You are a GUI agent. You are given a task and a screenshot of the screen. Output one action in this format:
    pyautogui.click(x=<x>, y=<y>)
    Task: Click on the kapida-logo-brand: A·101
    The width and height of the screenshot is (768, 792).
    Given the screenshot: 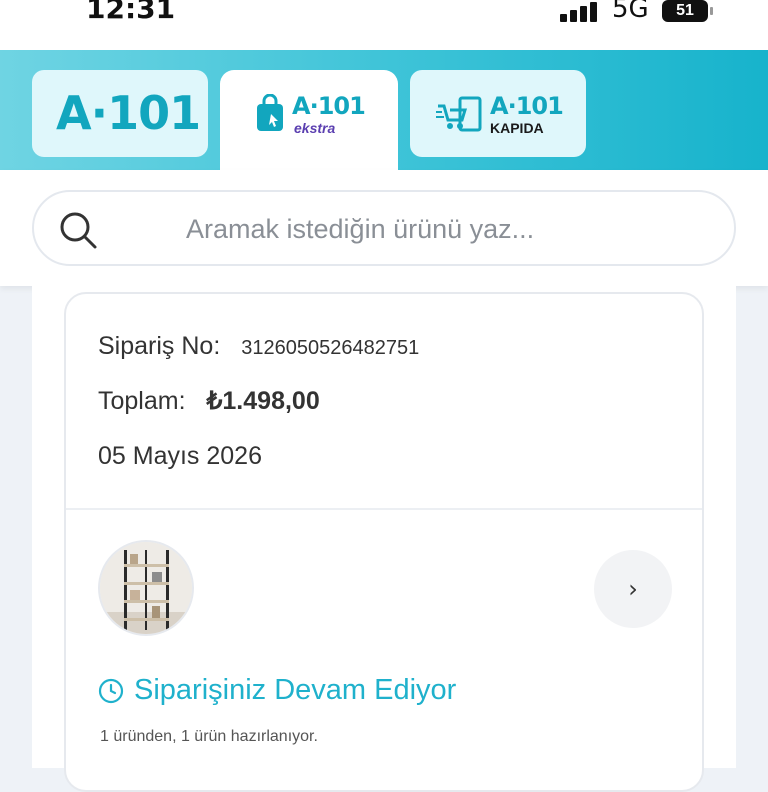 What is the action you would take?
    pyautogui.click(x=527, y=106)
    